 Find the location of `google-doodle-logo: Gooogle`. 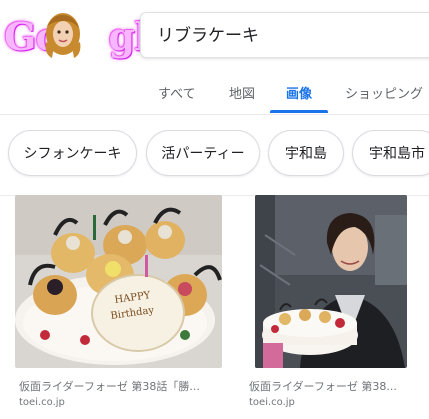

google-doodle-logo: Gooogle is located at coordinates (88, 36).